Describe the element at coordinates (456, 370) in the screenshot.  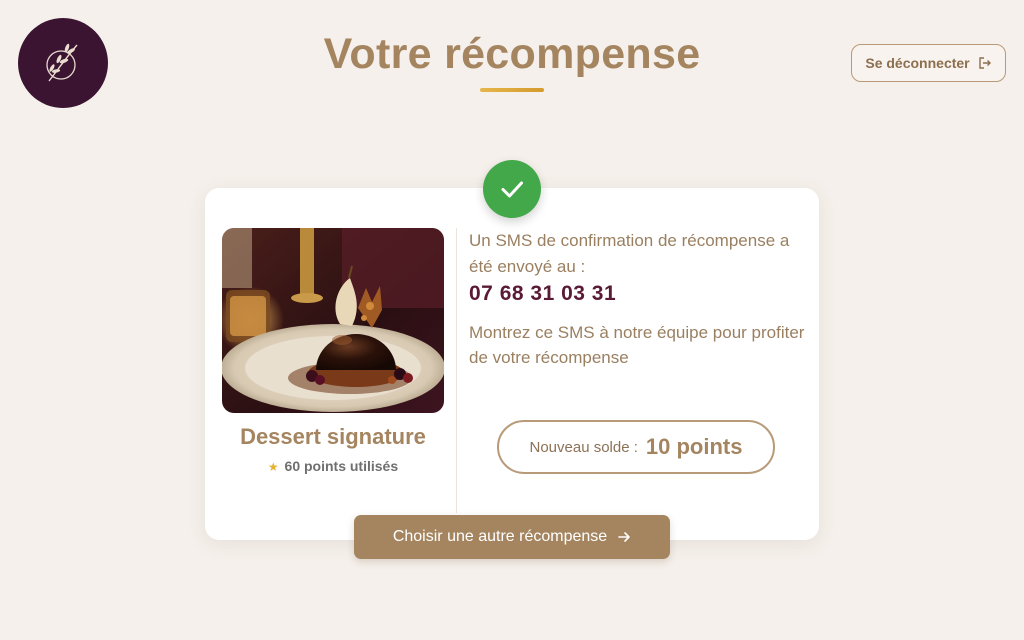
I see `card-divider` at that location.